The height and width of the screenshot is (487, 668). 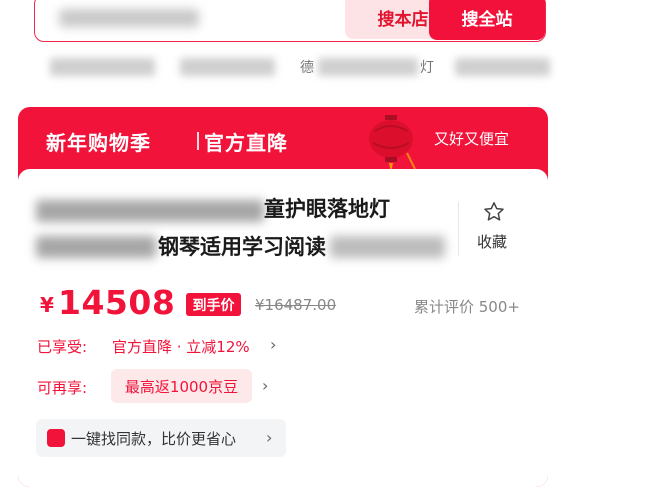 What do you see at coordinates (198, 141) in the screenshot?
I see `promo-divider` at bounding box center [198, 141].